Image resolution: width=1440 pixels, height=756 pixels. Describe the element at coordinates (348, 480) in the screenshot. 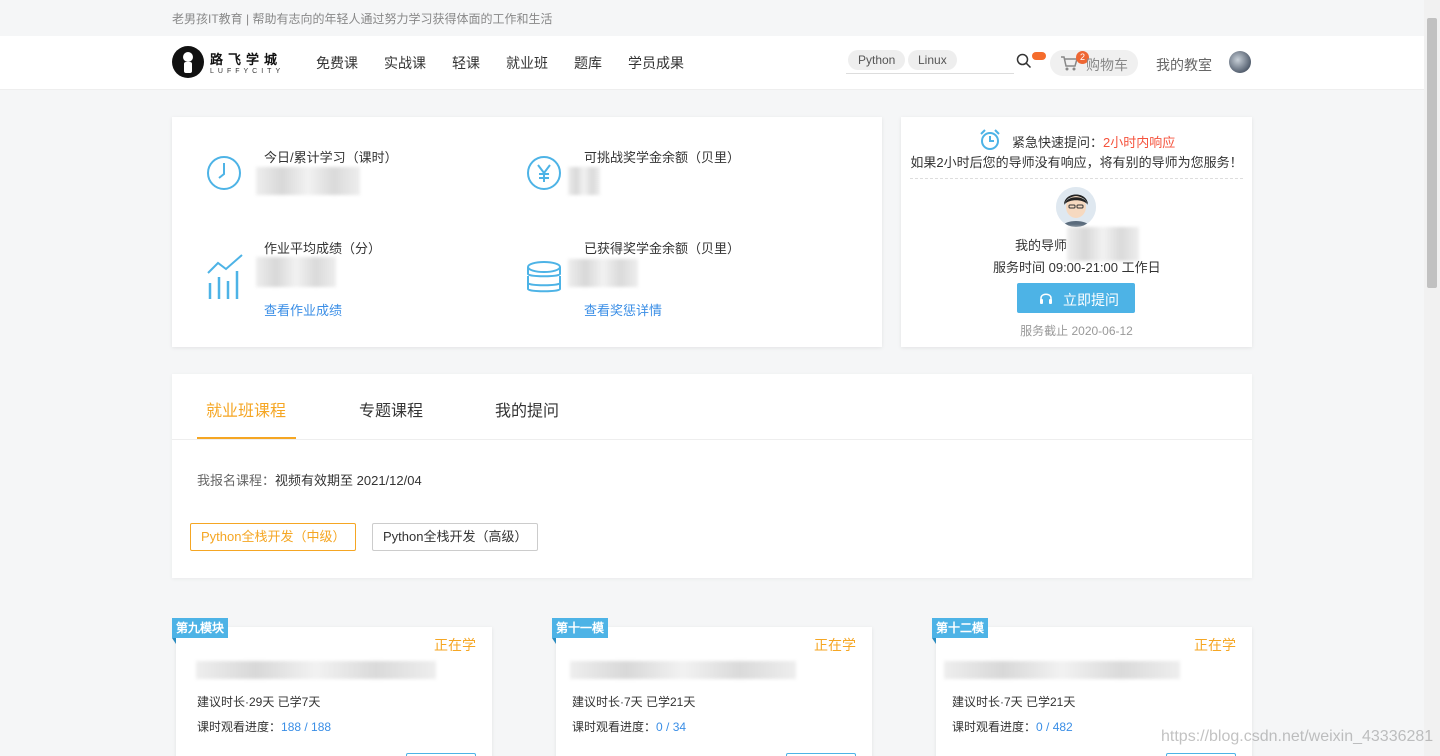

I see `enroll-expiry: 视频有效期至 2021/12/04` at that location.